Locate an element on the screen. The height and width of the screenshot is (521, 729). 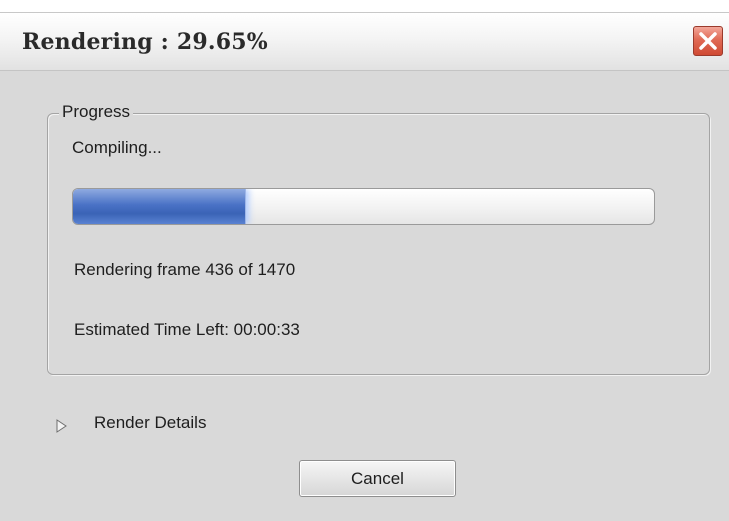
progress-bar is located at coordinates (363, 206).